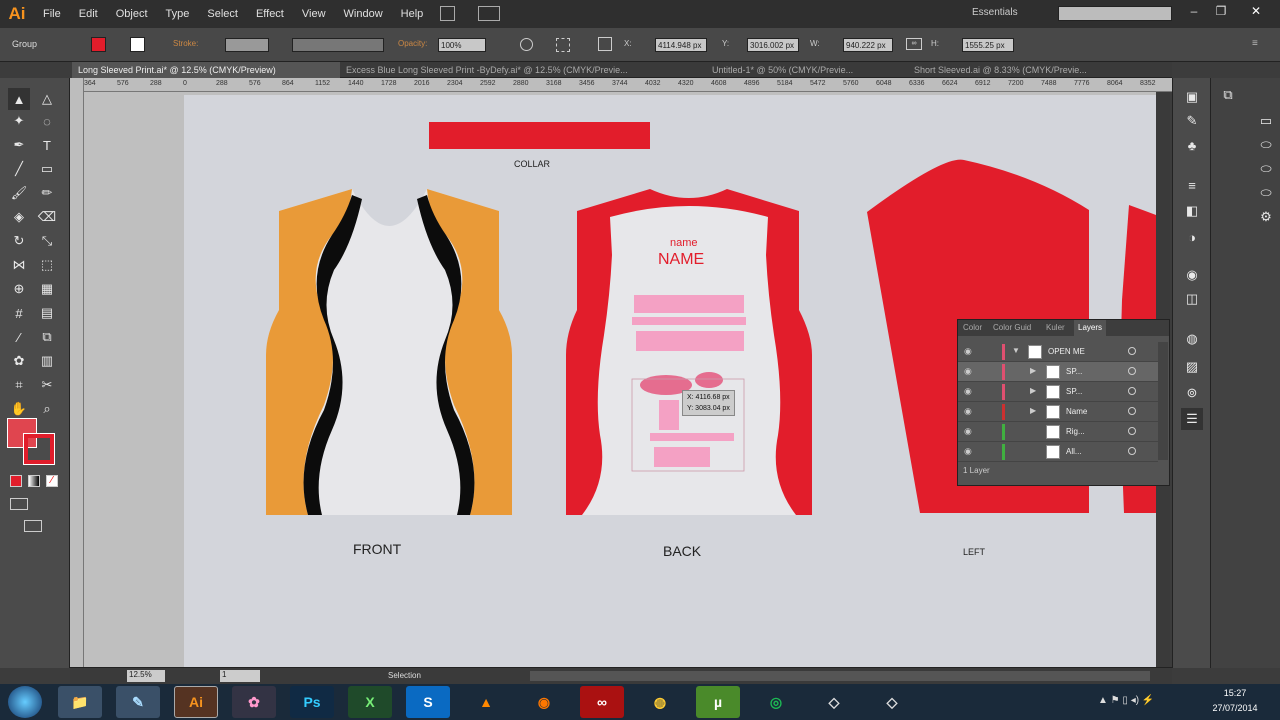  I want to click on taskbar-notepad-icon: ✎, so click(138, 702).